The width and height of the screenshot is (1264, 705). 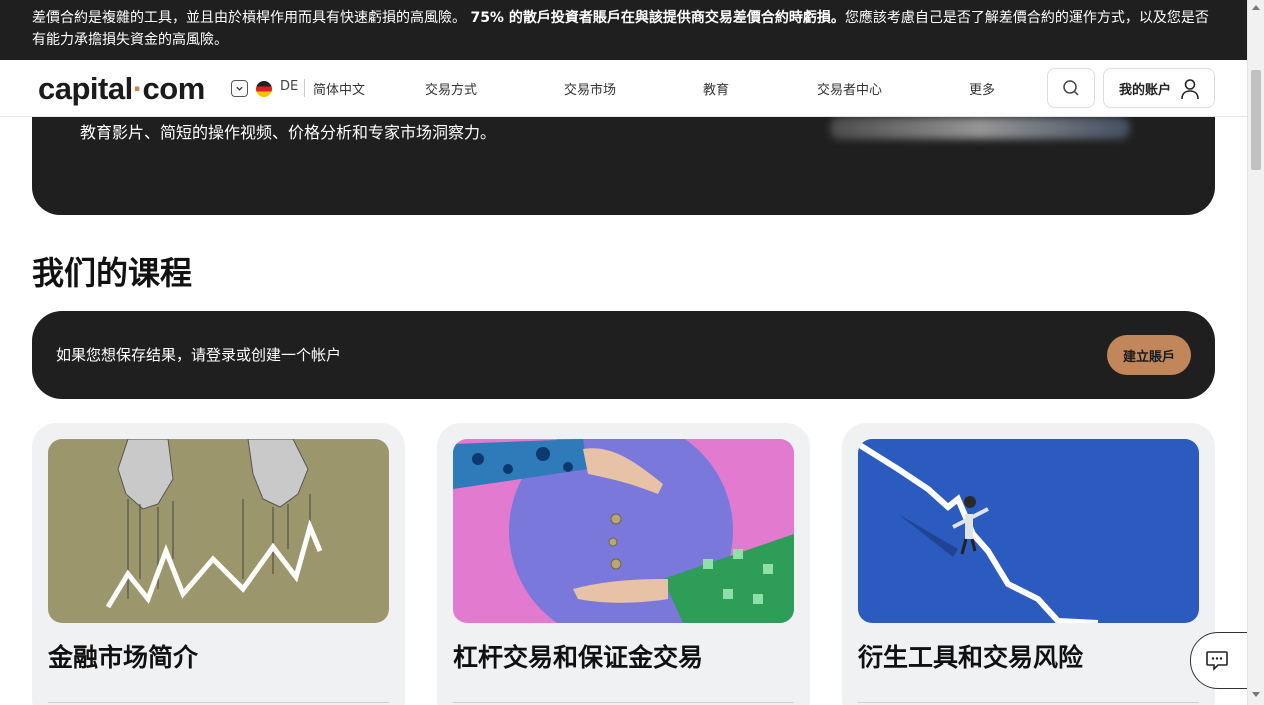 I want to click on course-card: 衍生工具和交易风险, so click(x=1028, y=564).